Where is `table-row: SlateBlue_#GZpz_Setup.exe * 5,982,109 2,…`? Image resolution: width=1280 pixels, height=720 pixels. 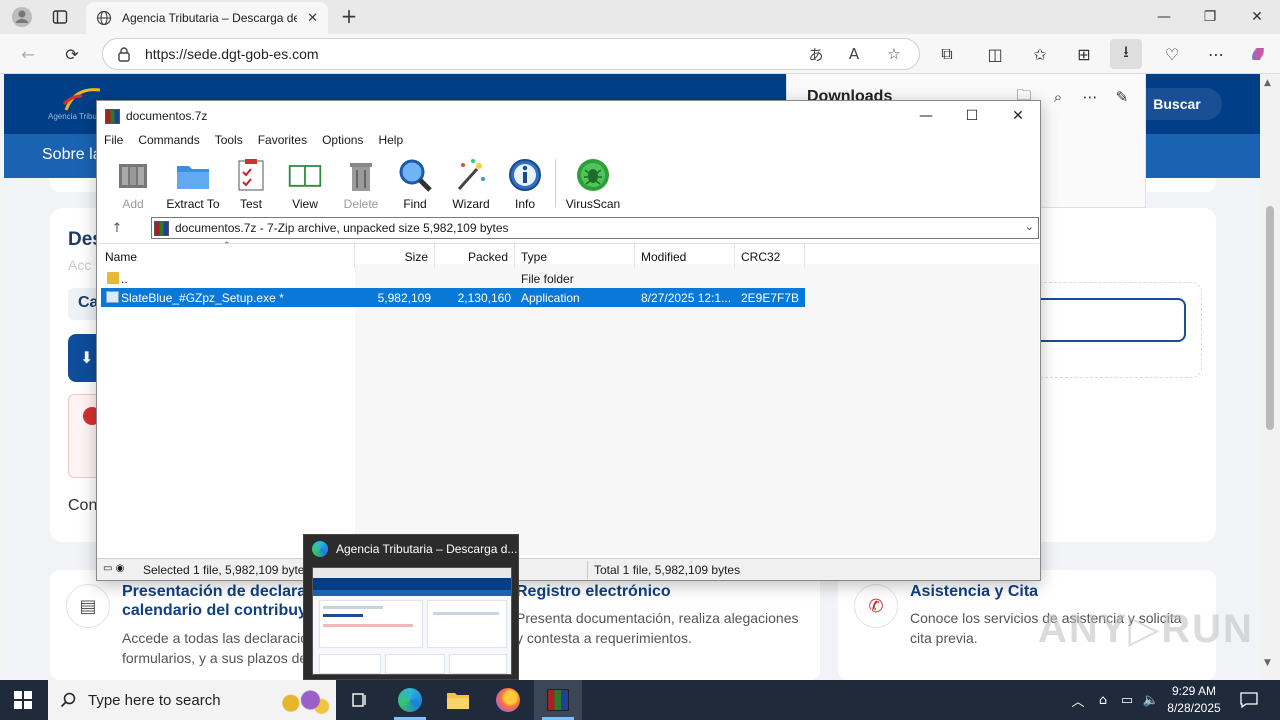 table-row: SlateBlue_#GZpz_Setup.exe * 5,982,109 2,… is located at coordinates (453, 297).